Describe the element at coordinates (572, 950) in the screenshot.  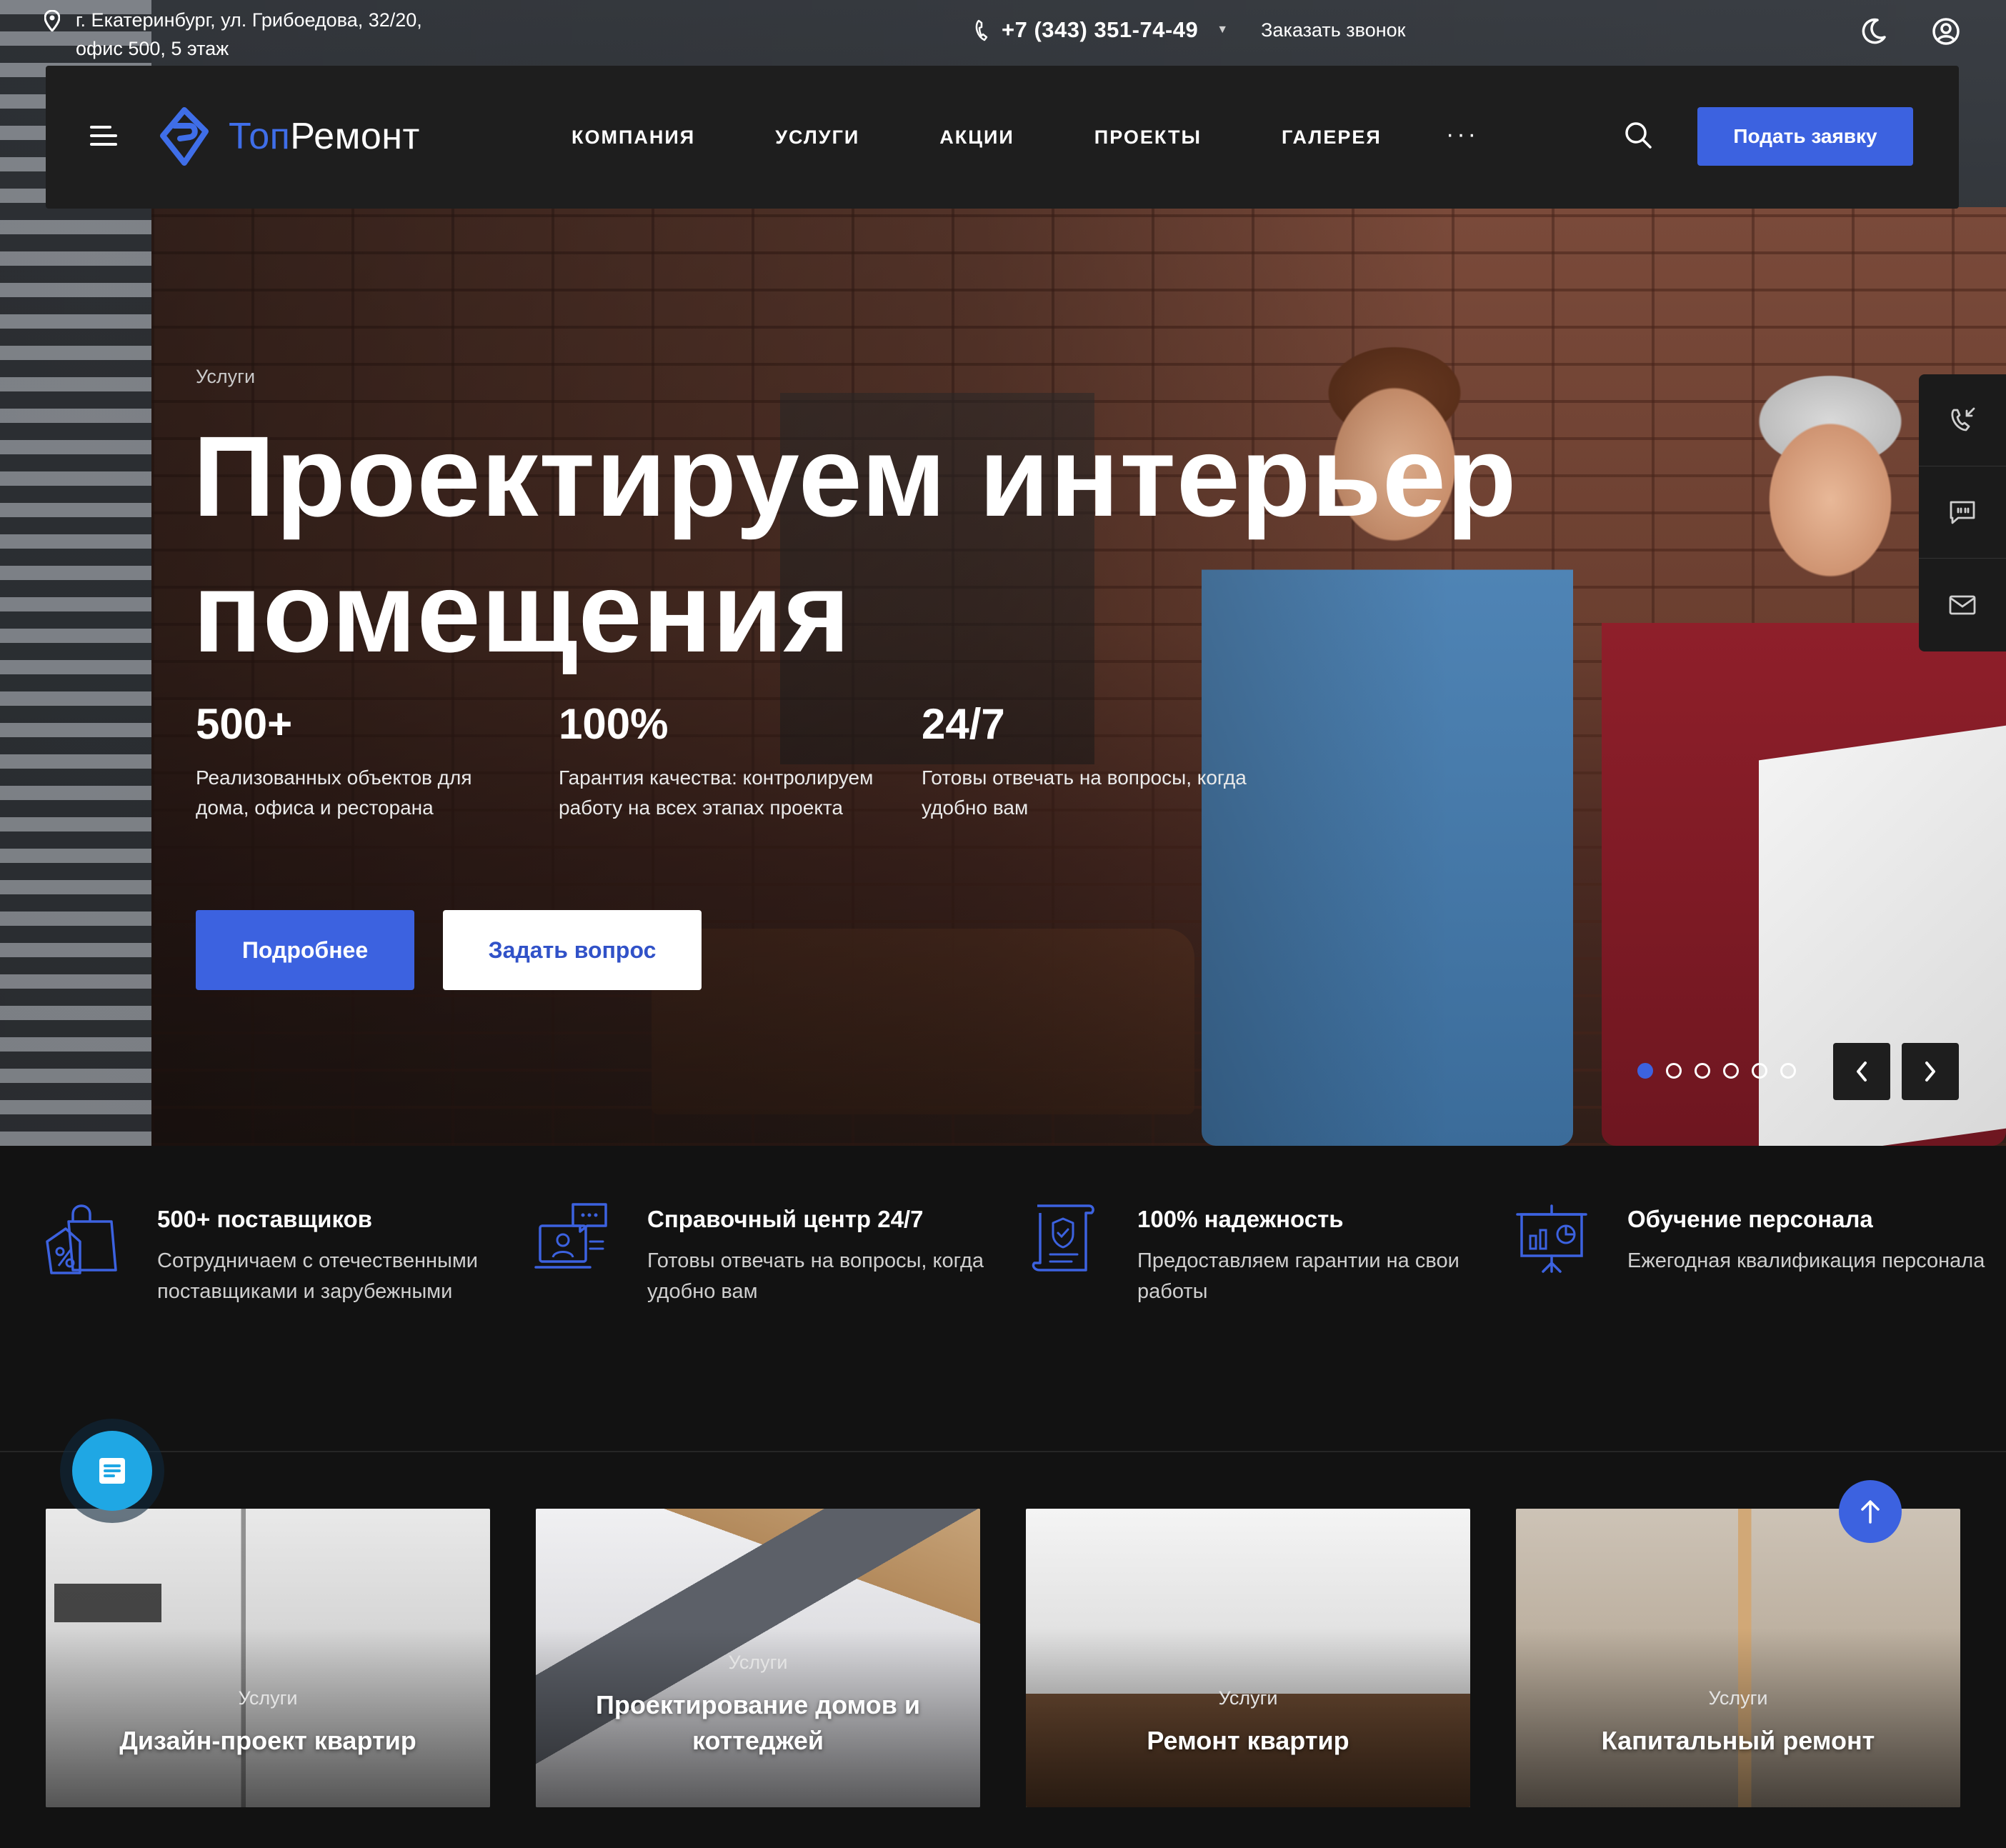
I see `ask-question-button: Задать вопрос` at that location.